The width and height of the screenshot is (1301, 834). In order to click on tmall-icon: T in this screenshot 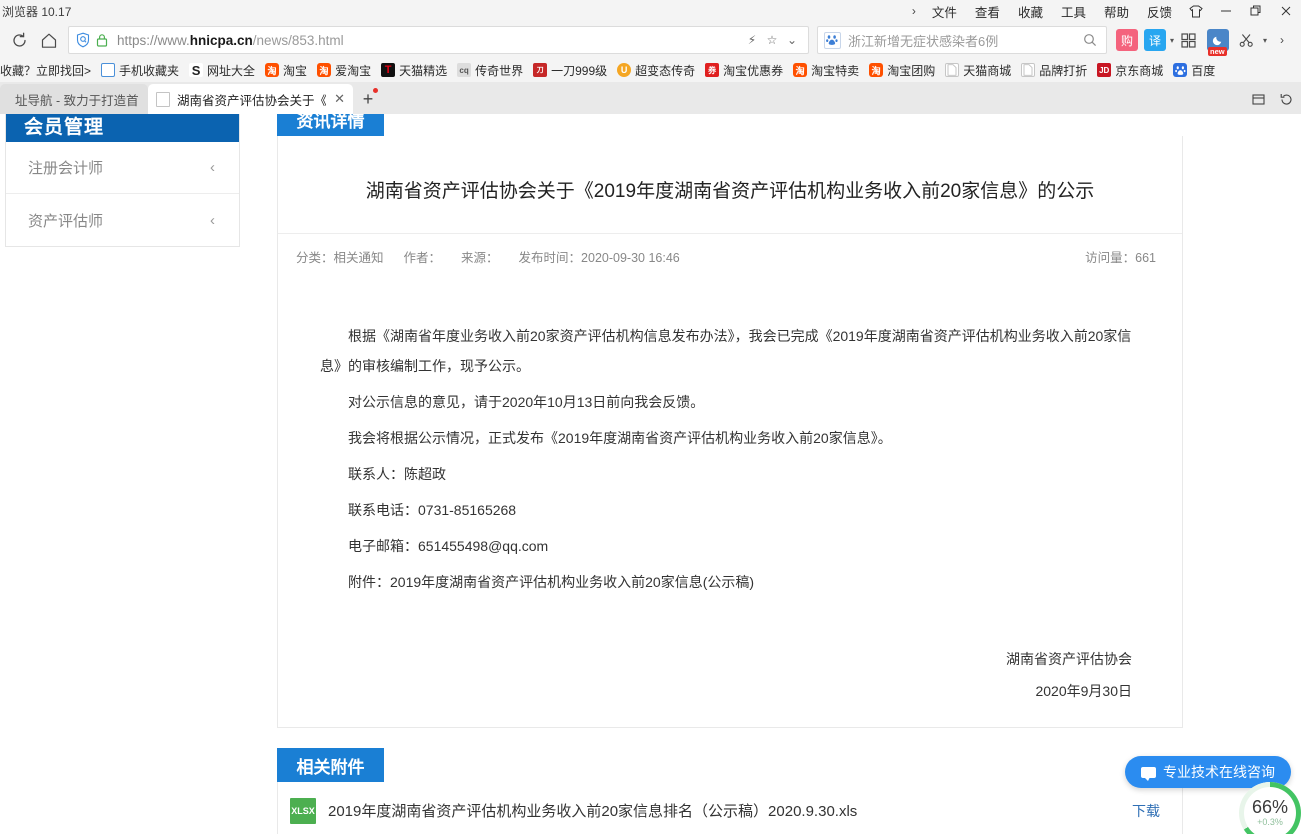, I will do `click(388, 70)`.